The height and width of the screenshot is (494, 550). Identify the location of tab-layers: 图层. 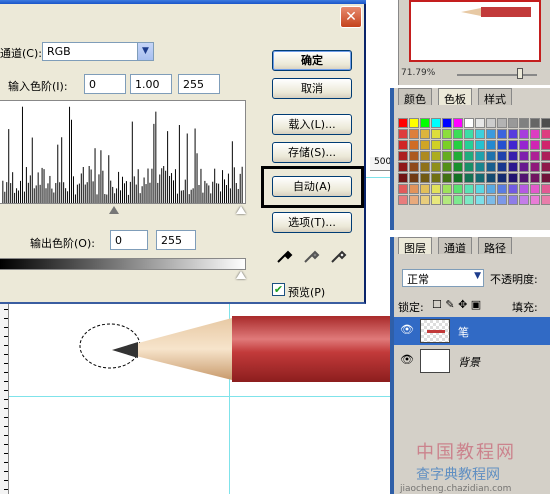
(415, 246).